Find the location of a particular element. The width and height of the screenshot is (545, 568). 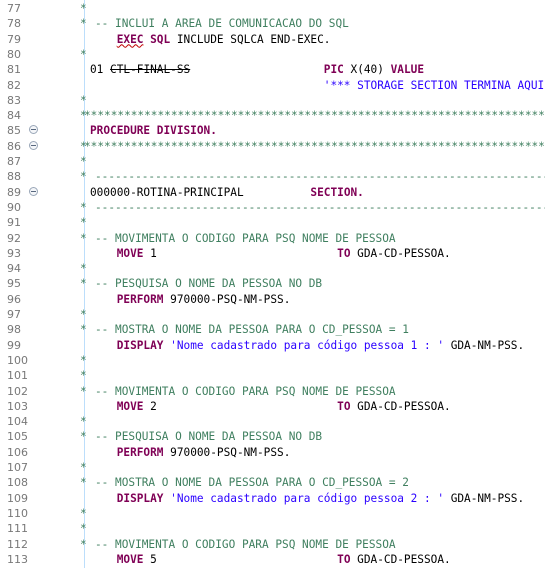

code-text: EXEC SQL INCLUDE SQLCA END-EXEC. is located at coordinates (210, 39).